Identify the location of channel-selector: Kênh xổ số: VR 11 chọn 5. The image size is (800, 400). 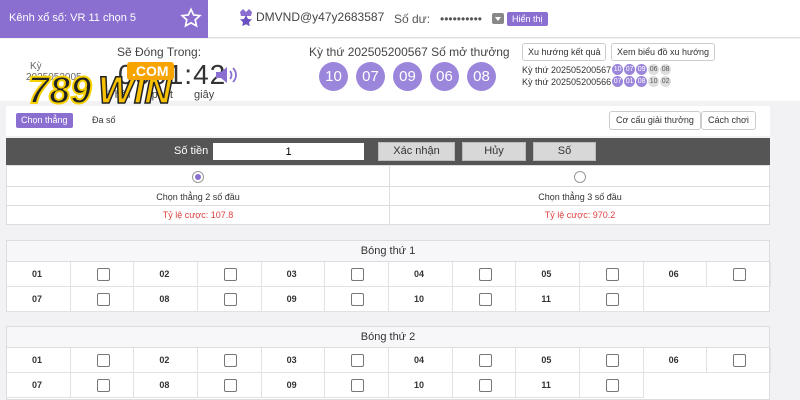
(104, 19).